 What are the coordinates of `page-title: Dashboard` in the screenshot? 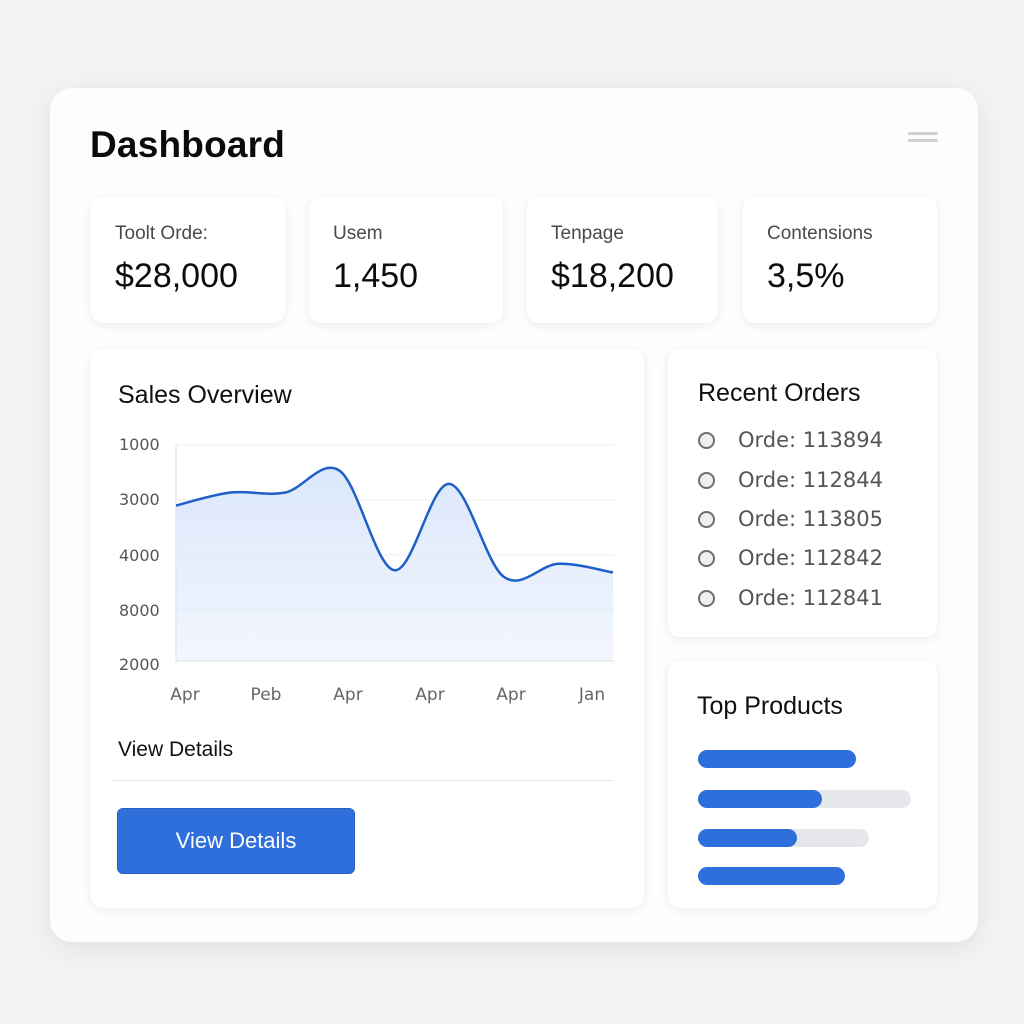 It's located at (188, 144).